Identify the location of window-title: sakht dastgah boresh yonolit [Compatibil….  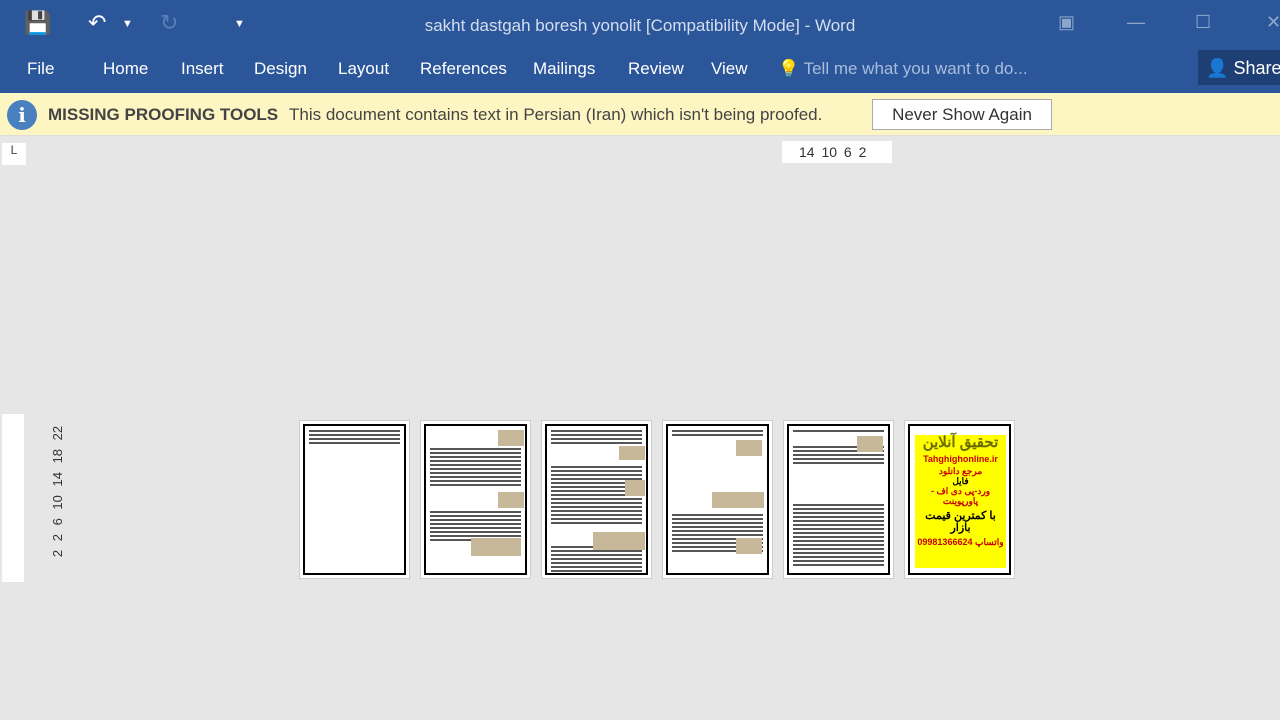
(640, 25).